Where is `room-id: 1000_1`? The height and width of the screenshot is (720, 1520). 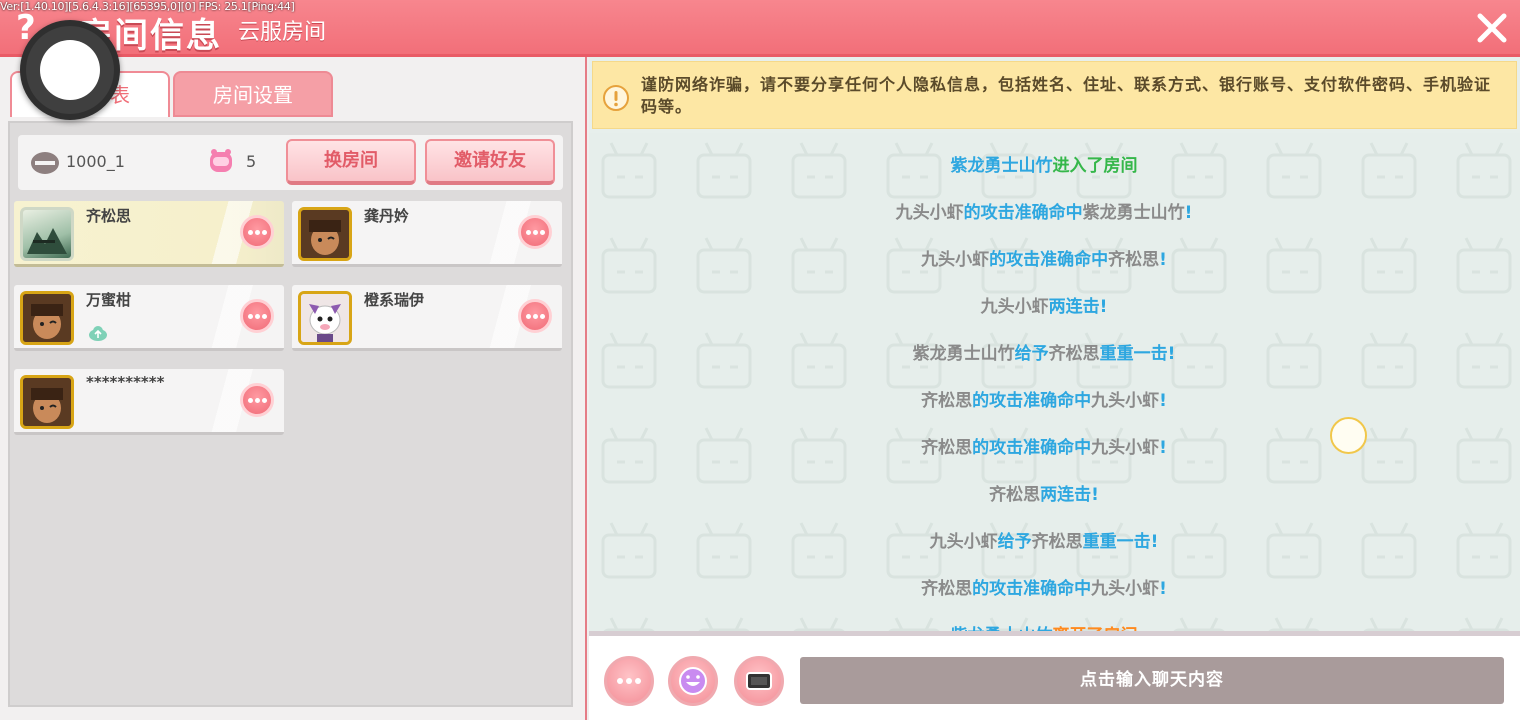
room-id: 1000_1 is located at coordinates (95, 161).